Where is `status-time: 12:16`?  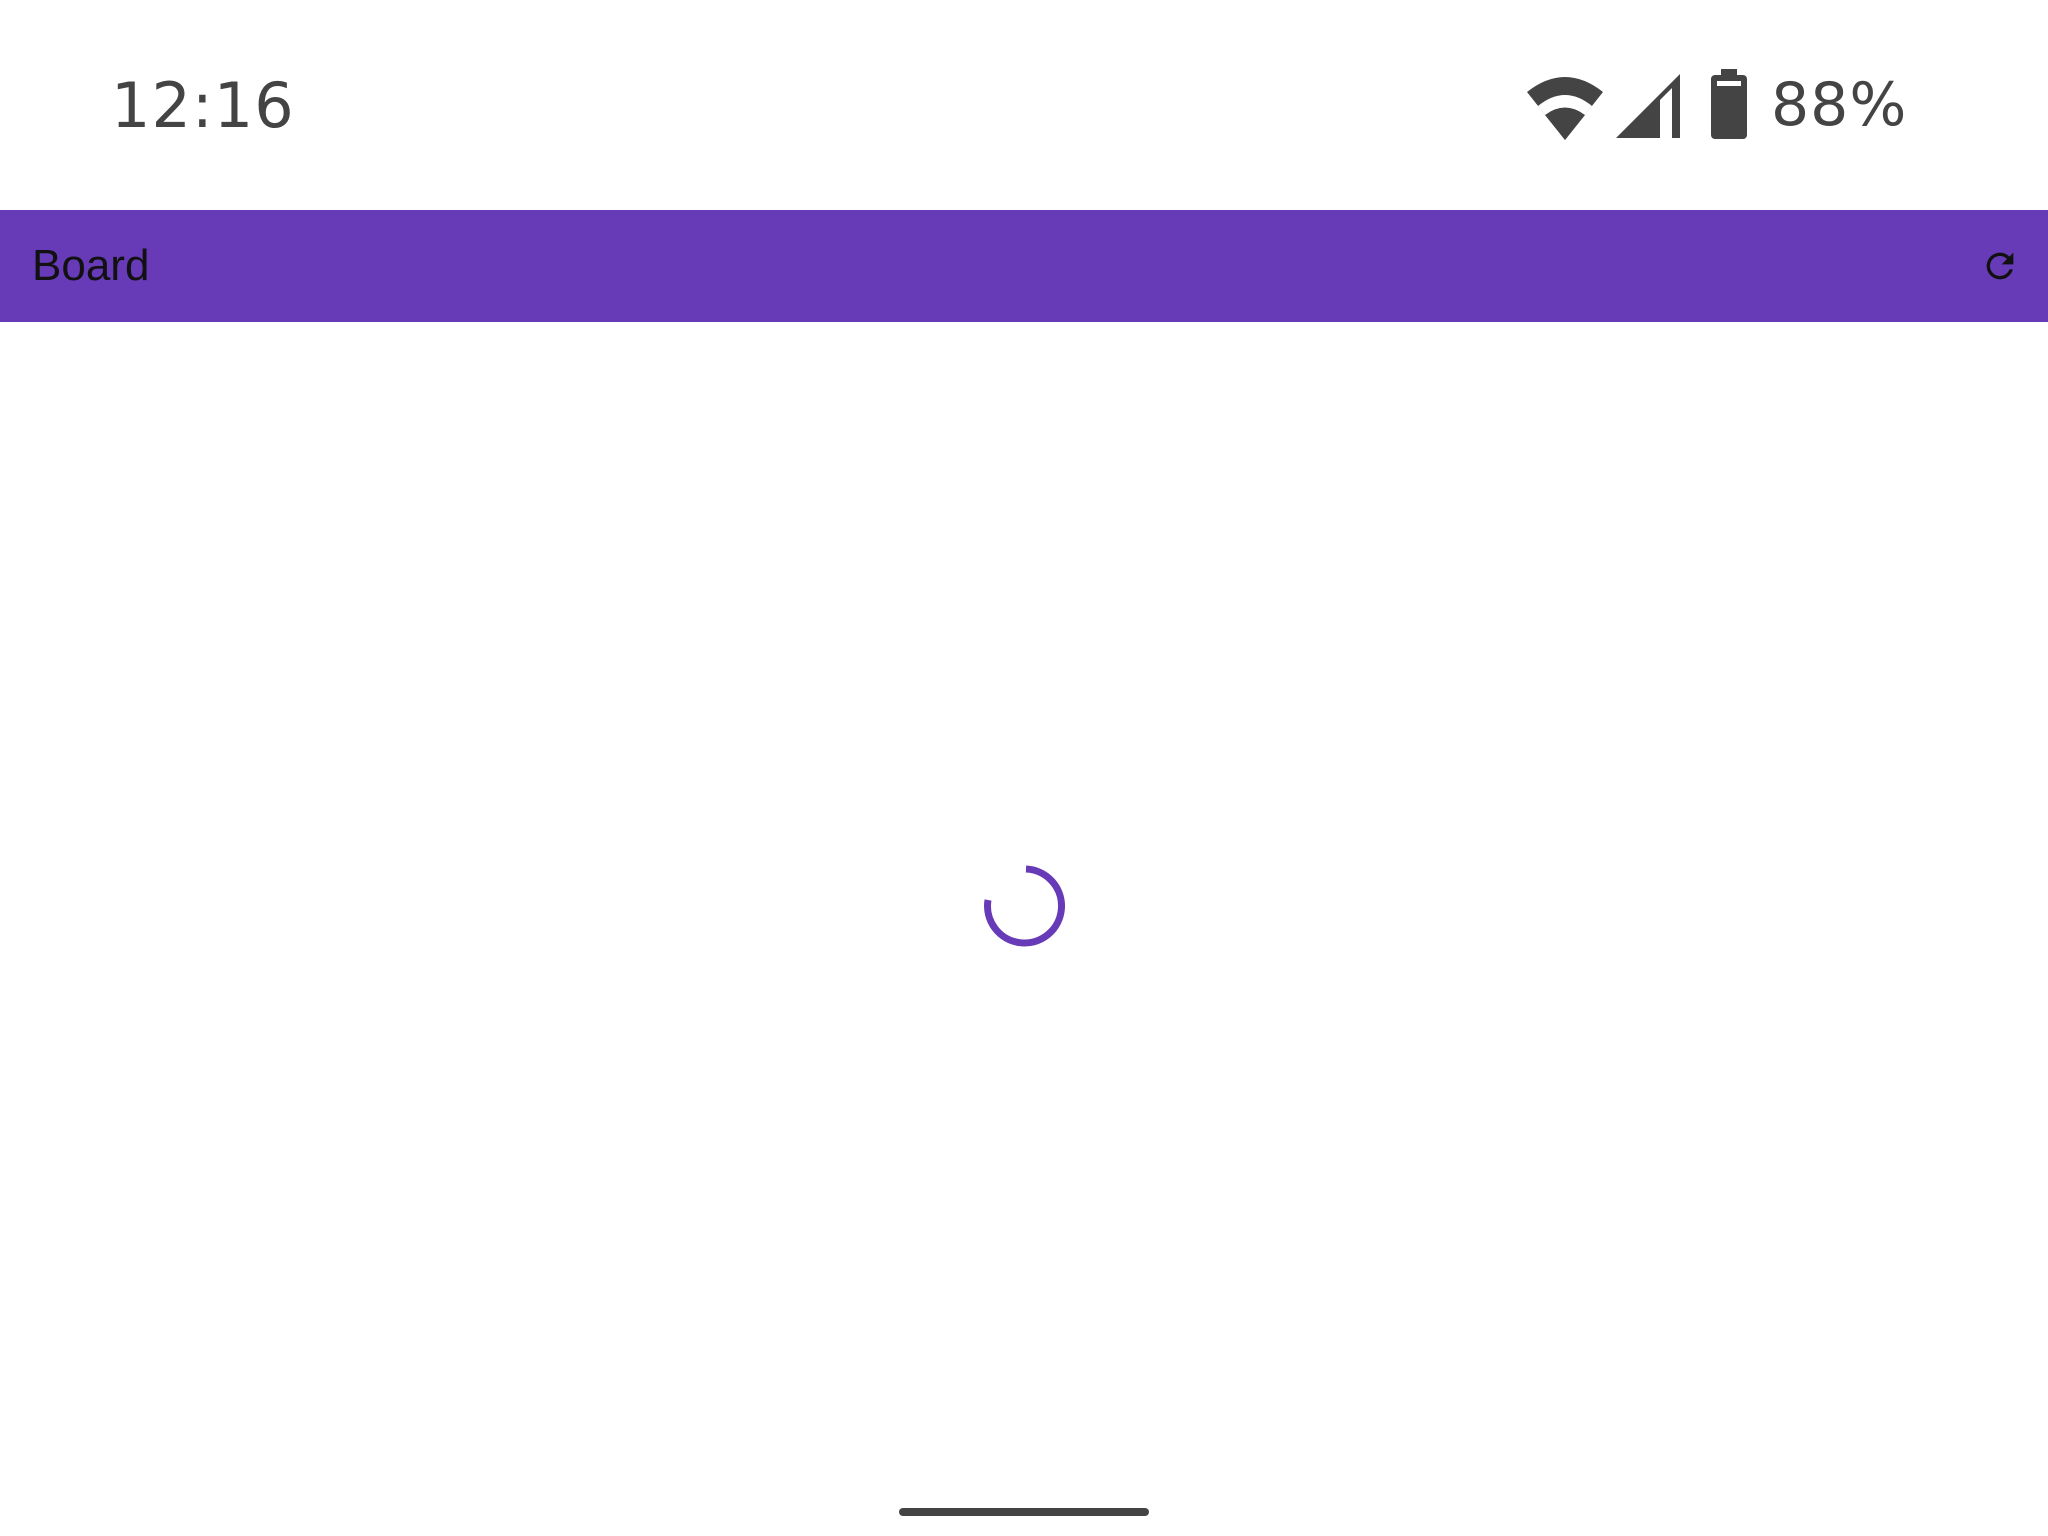 status-time: 12:16 is located at coordinates (203, 105).